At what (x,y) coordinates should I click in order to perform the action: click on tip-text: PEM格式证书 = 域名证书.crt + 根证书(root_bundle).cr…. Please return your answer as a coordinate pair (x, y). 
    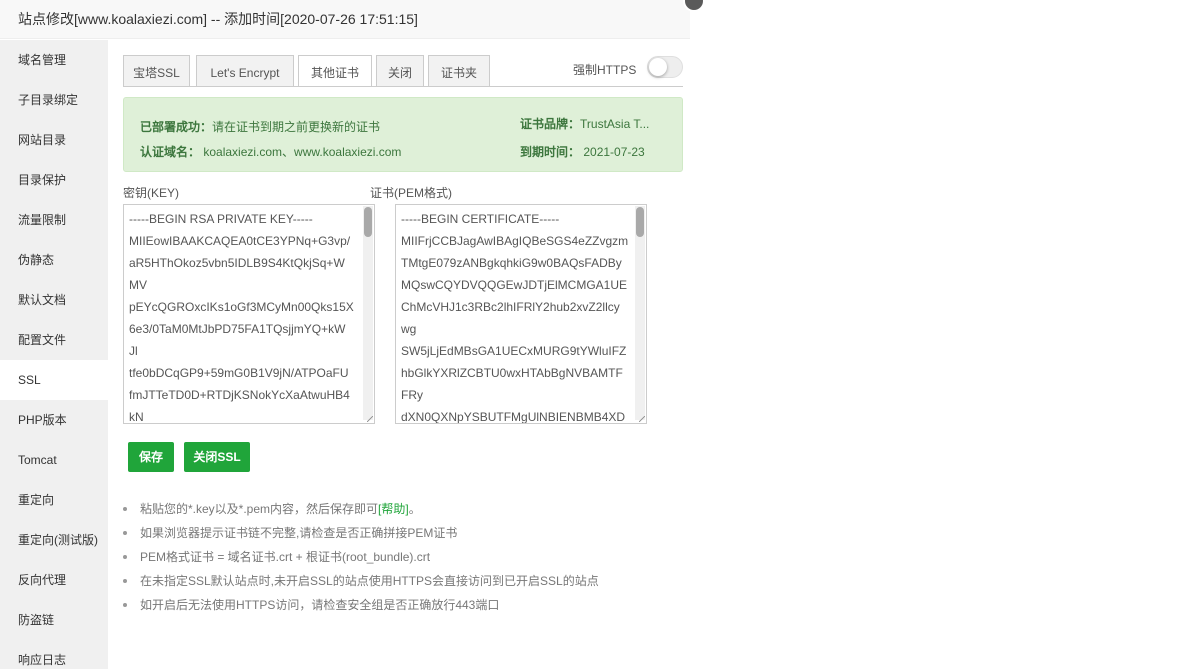
    Looking at the image, I should click on (285, 557).